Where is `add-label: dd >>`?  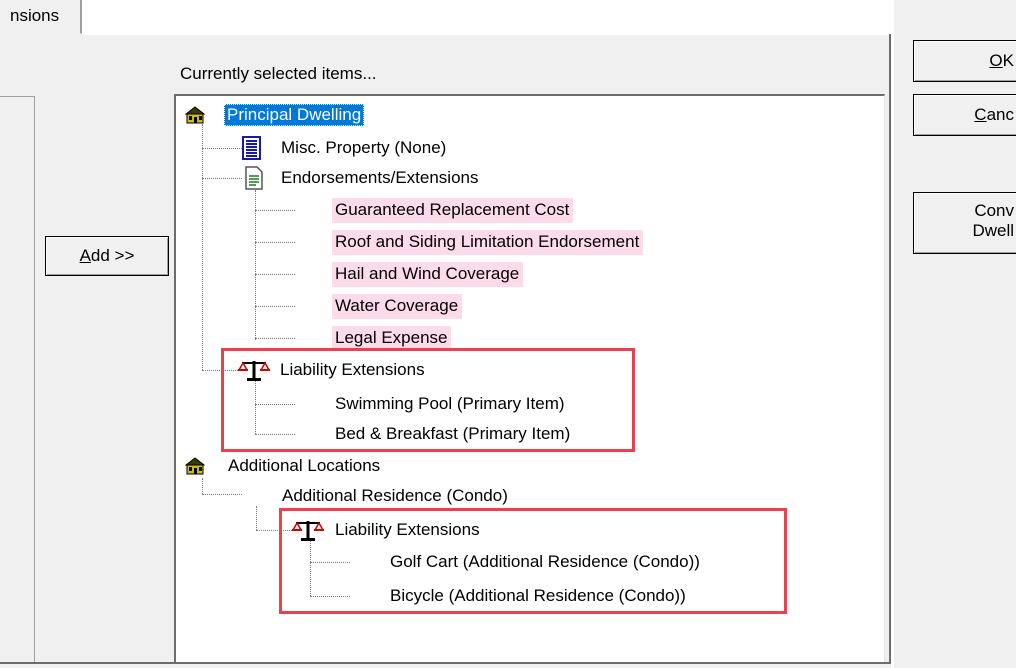
add-label: dd >> is located at coordinates (112, 255).